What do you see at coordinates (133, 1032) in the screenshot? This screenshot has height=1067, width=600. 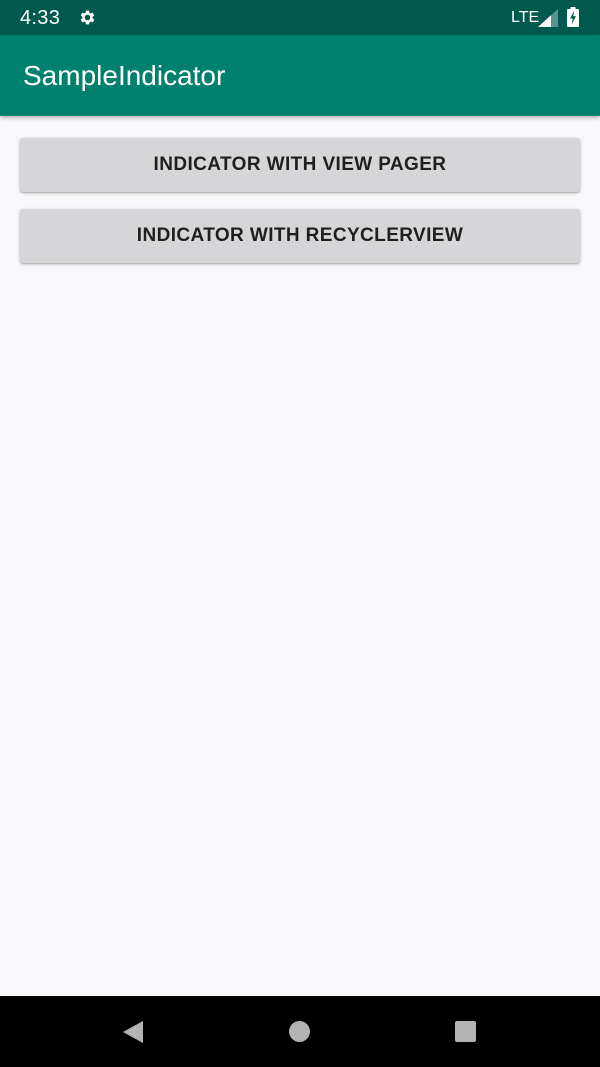 I see `back-icon` at bounding box center [133, 1032].